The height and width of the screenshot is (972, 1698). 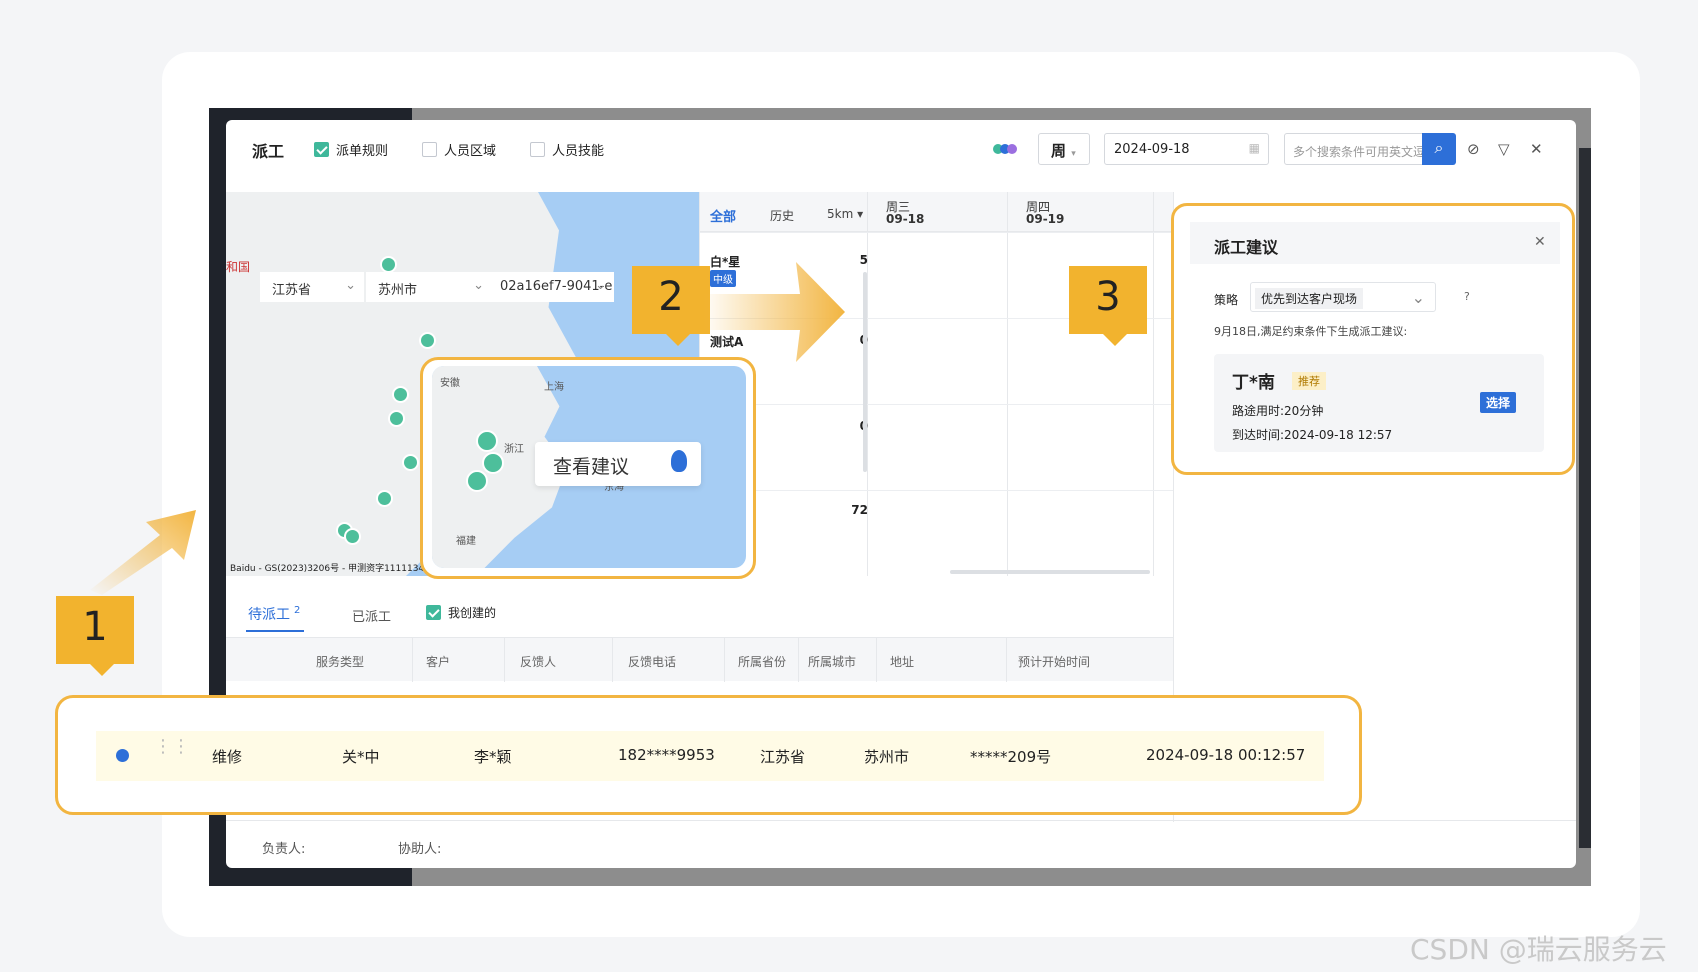 I want to click on map-label: 安徽, so click(x=450, y=383).